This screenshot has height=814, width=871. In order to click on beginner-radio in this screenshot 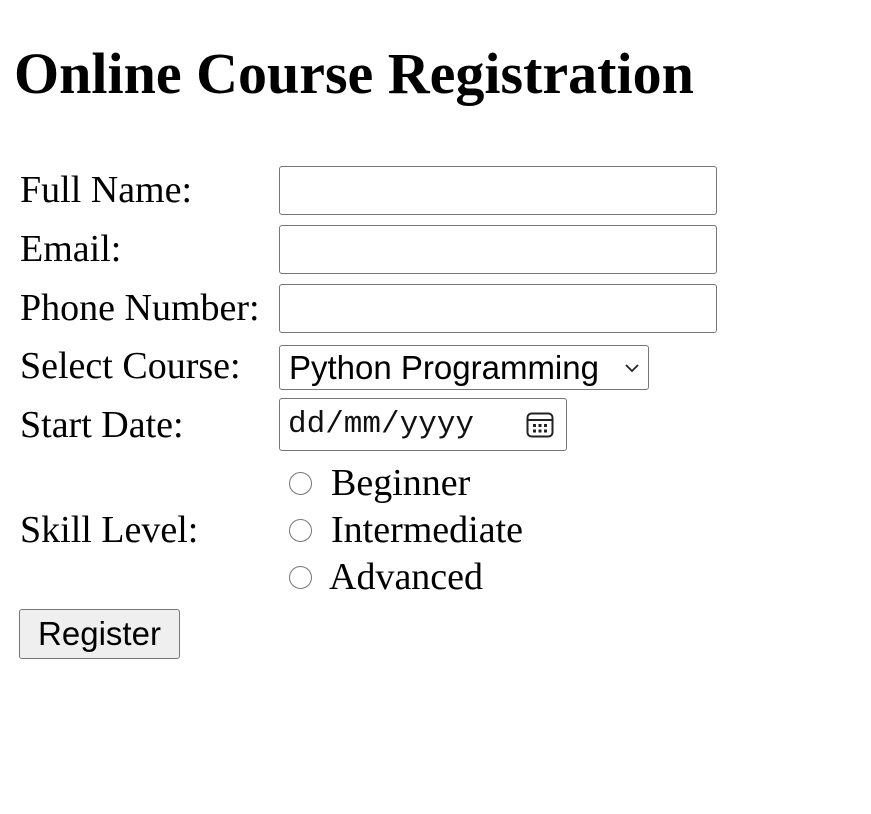, I will do `click(300, 483)`.